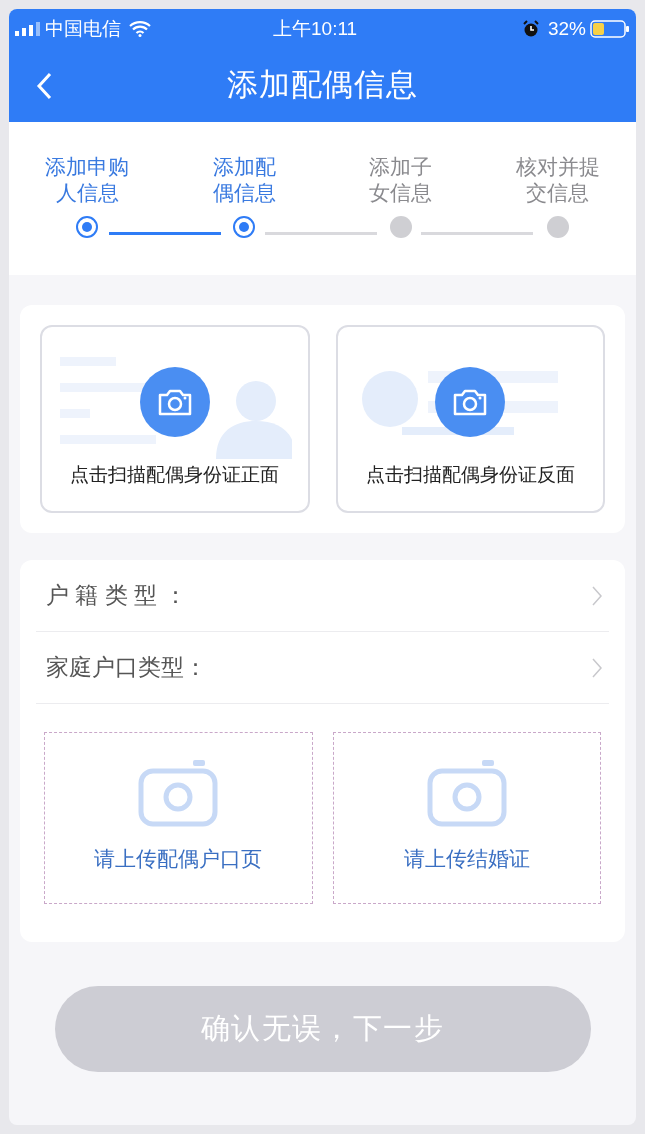 Image resolution: width=645 pixels, height=1134 pixels. I want to click on select-row: 家庭户口类型：, so click(322, 668).